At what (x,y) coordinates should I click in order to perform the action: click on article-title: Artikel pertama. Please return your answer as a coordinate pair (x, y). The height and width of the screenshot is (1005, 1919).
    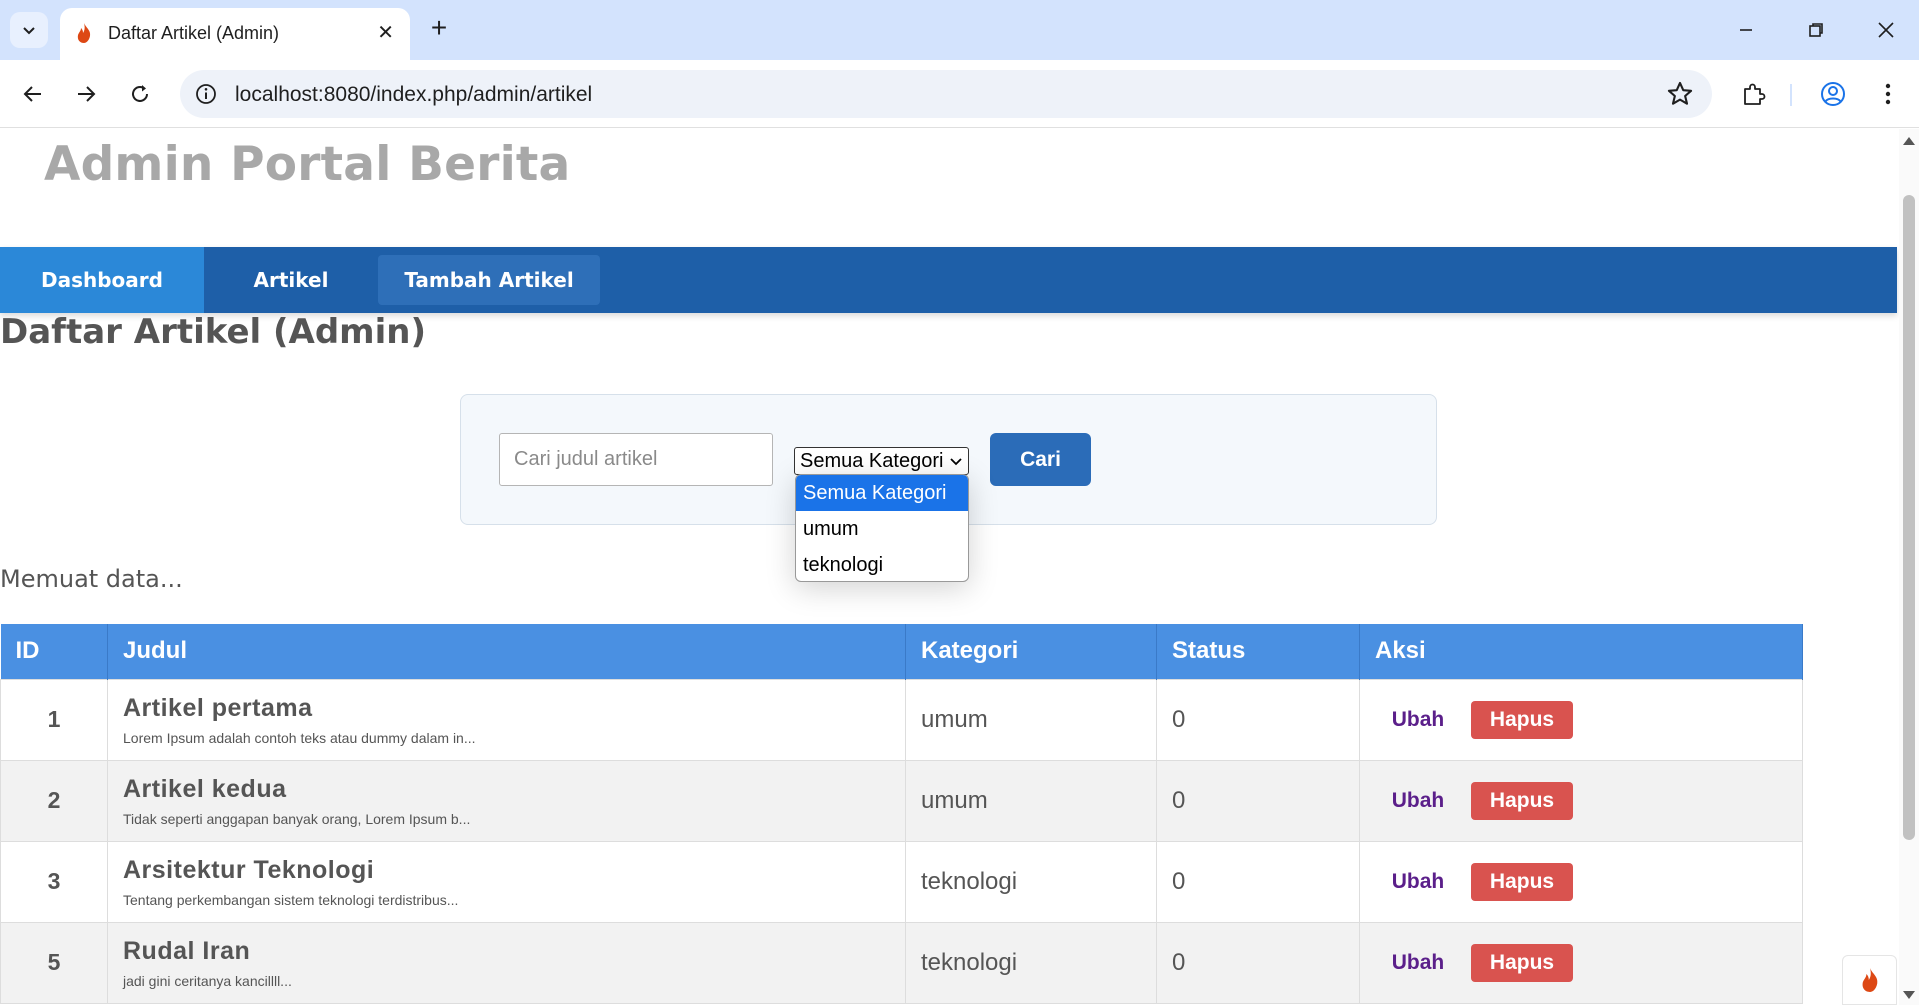
    Looking at the image, I should click on (218, 707).